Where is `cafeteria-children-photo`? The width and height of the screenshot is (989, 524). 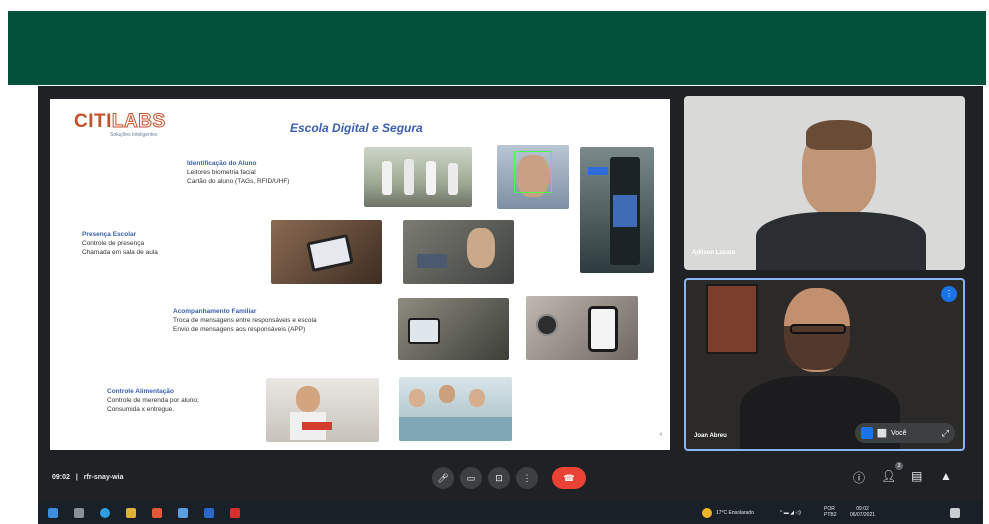 cafeteria-children-photo is located at coordinates (455, 409).